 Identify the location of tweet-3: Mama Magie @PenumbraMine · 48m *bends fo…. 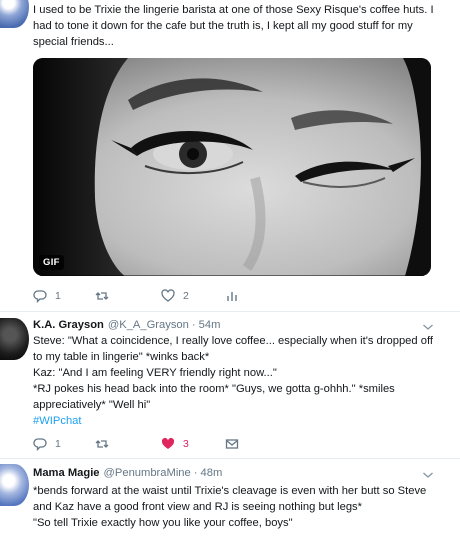
(230, 497).